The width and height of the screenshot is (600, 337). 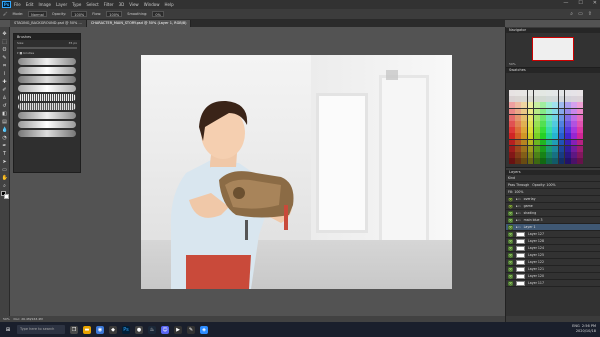 I want to click on swatch-grid, so click(x=546, y=127).